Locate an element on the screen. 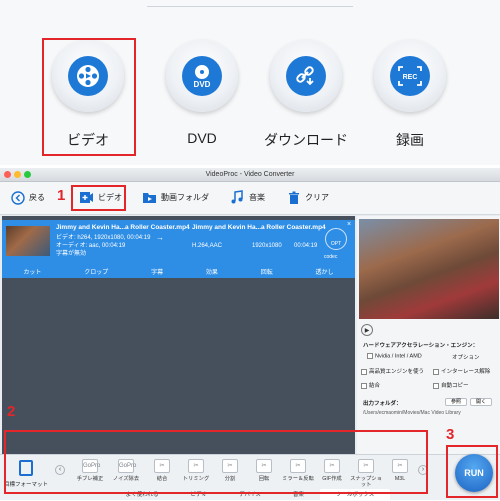 The image size is (500, 501). nvidia-label: Nvidia / Intel / AMD is located at coordinates (398, 356).